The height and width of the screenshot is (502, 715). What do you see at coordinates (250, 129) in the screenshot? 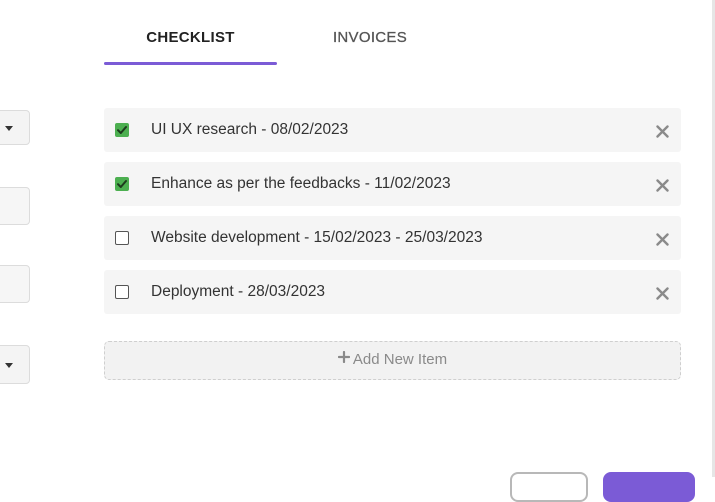
I see `checklist-item-text: UI UX research - 08/02/2023` at bounding box center [250, 129].